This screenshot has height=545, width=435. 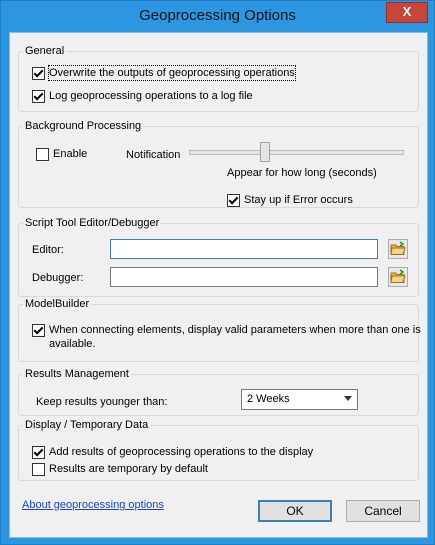 What do you see at coordinates (296, 152) in the screenshot?
I see `notification-slider-track` at bounding box center [296, 152].